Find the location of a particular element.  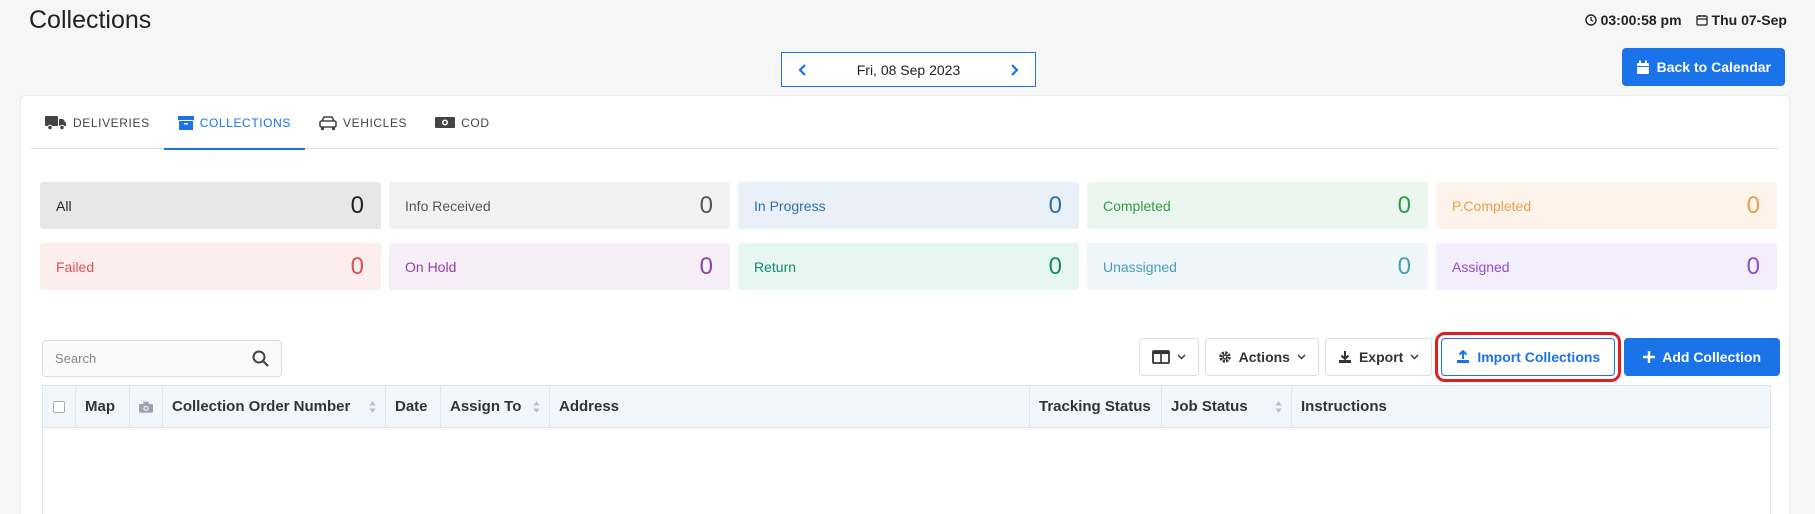

status-tile-label: On Hold is located at coordinates (431, 266).